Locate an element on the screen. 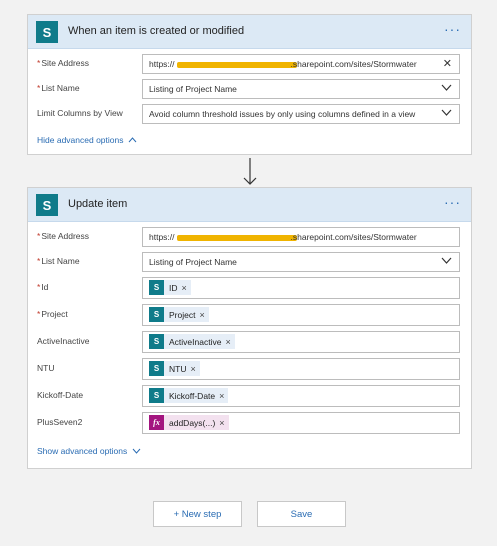 This screenshot has height=546, width=497. token-label: Project is located at coordinates (182, 314).